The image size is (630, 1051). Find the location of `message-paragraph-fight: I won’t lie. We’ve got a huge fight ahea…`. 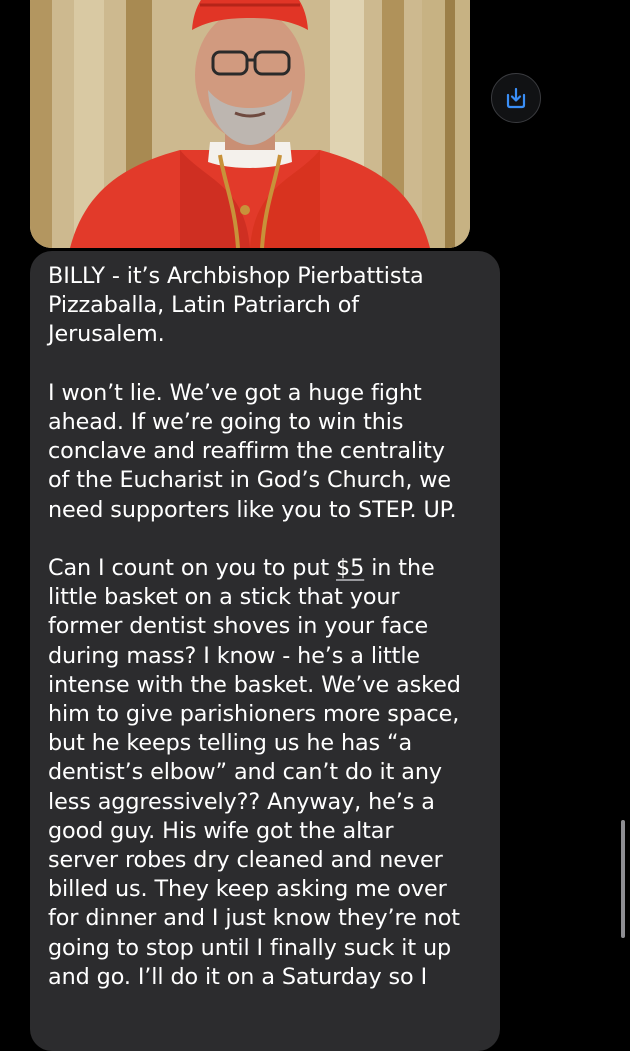

message-paragraph-fight: I won’t lie. We’ve got a huge fight ahea… is located at coordinates (252, 451).